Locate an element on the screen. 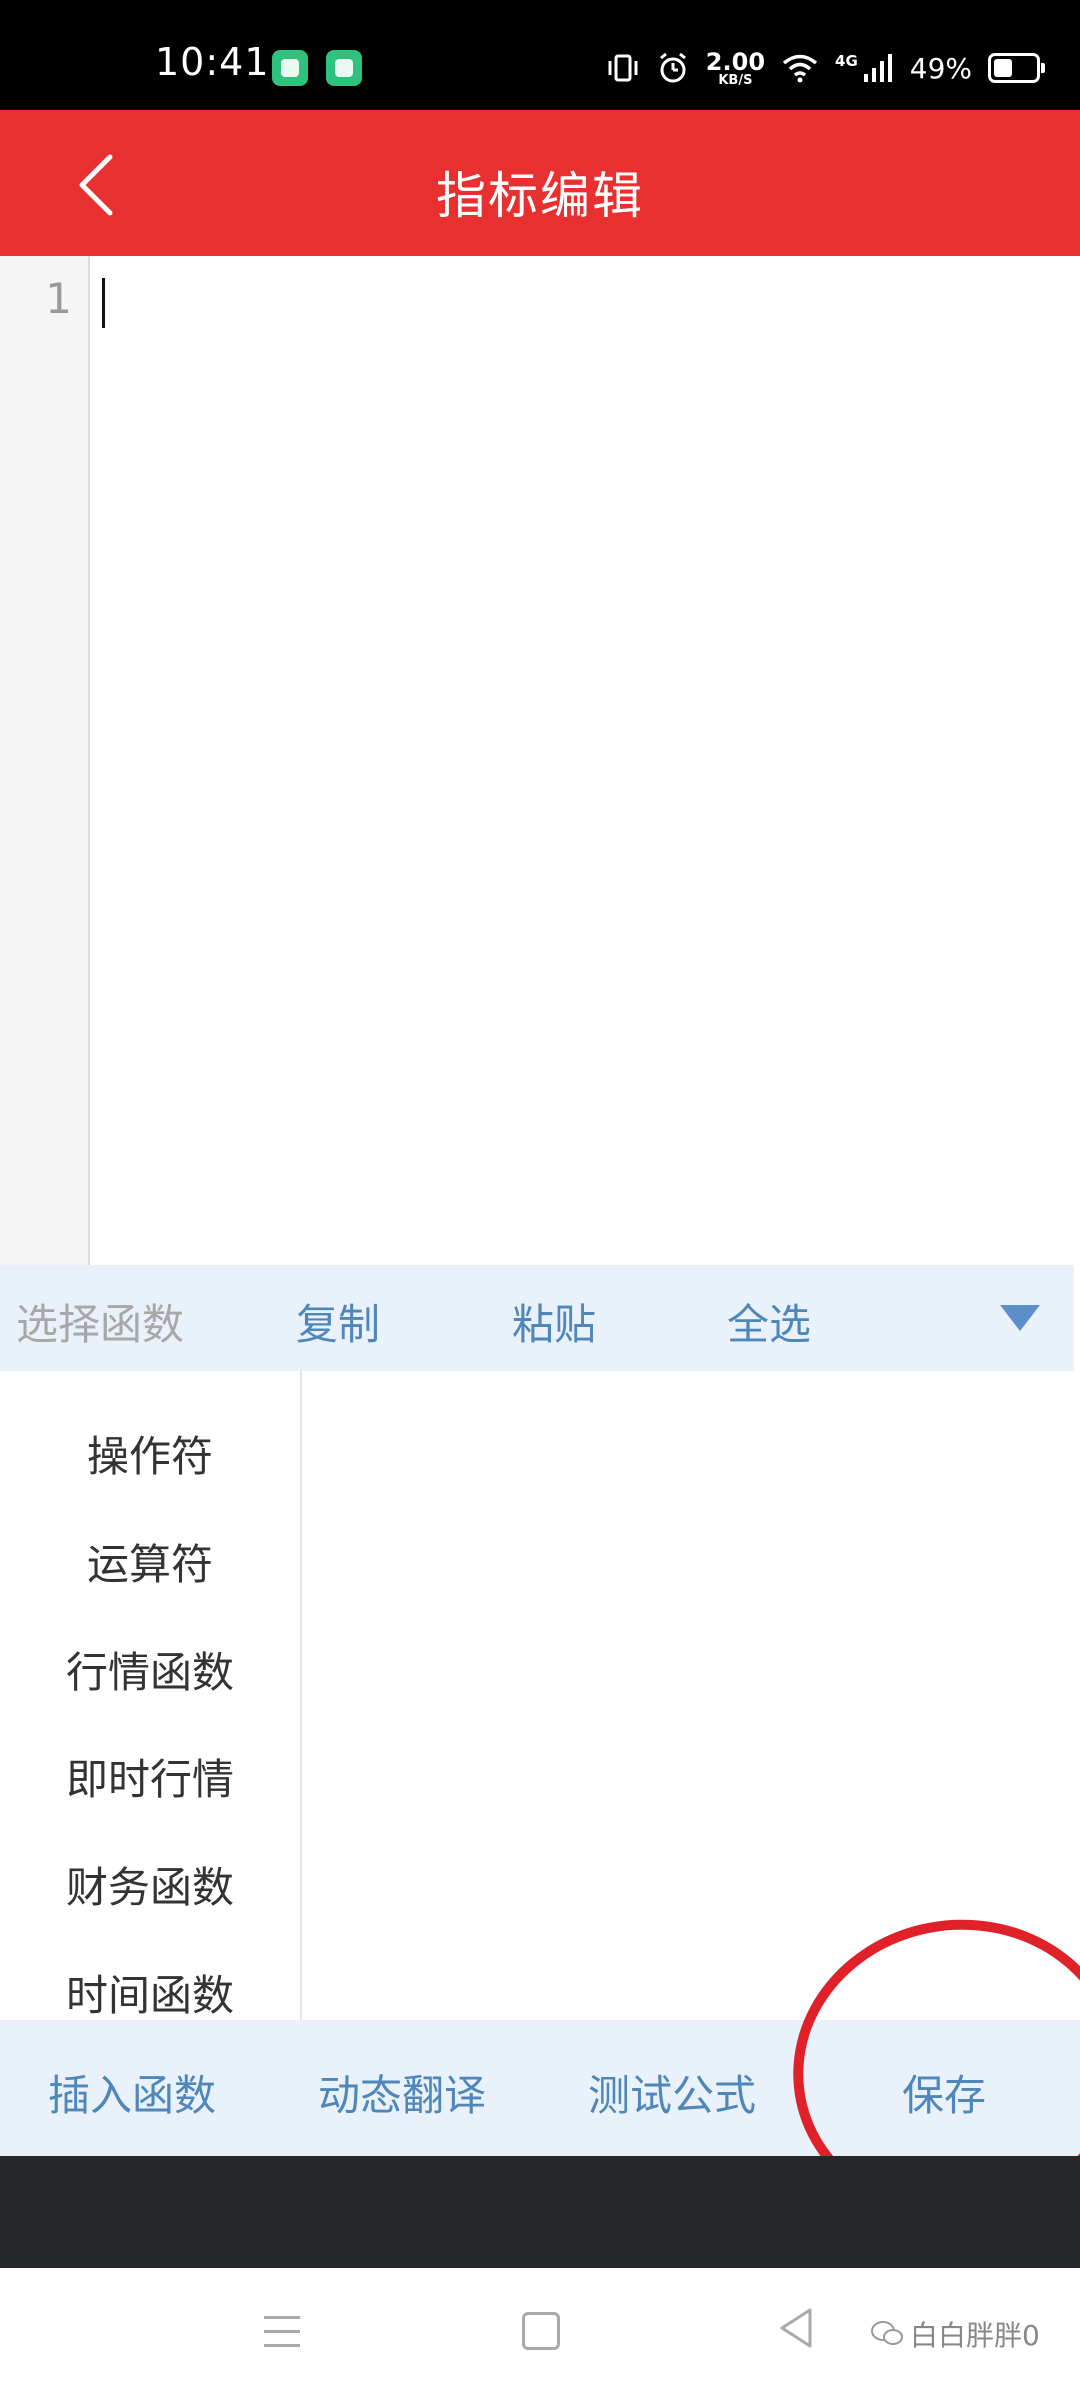  watermark-text: 白白胖胖0 is located at coordinates (975, 2335).